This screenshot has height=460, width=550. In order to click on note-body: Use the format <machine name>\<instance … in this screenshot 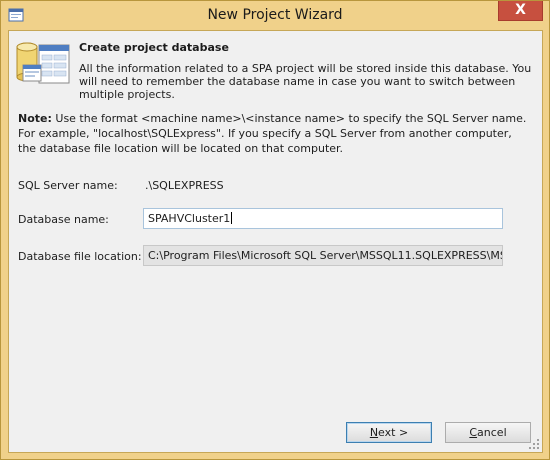, I will do `click(272, 133)`.